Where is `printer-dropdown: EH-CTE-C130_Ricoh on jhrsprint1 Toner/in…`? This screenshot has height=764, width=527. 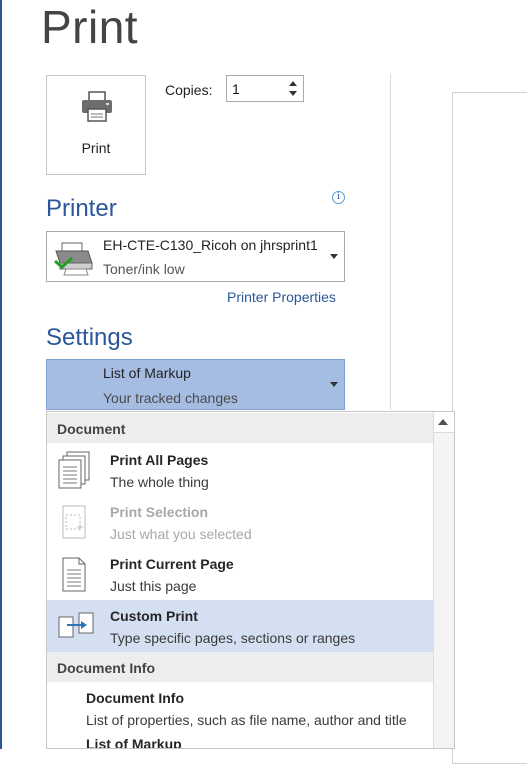 printer-dropdown: EH-CTE-C130_Ricoh on jhrsprint1 Toner/in… is located at coordinates (195, 256).